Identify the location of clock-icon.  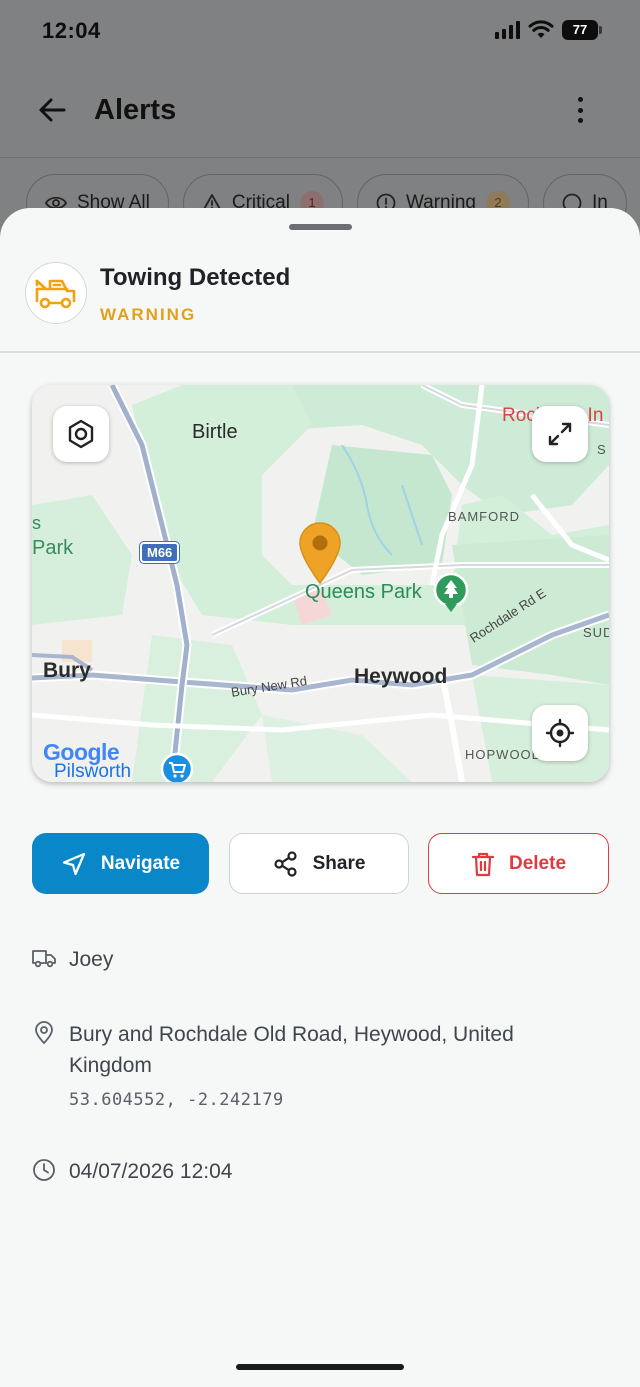
(44, 1170).